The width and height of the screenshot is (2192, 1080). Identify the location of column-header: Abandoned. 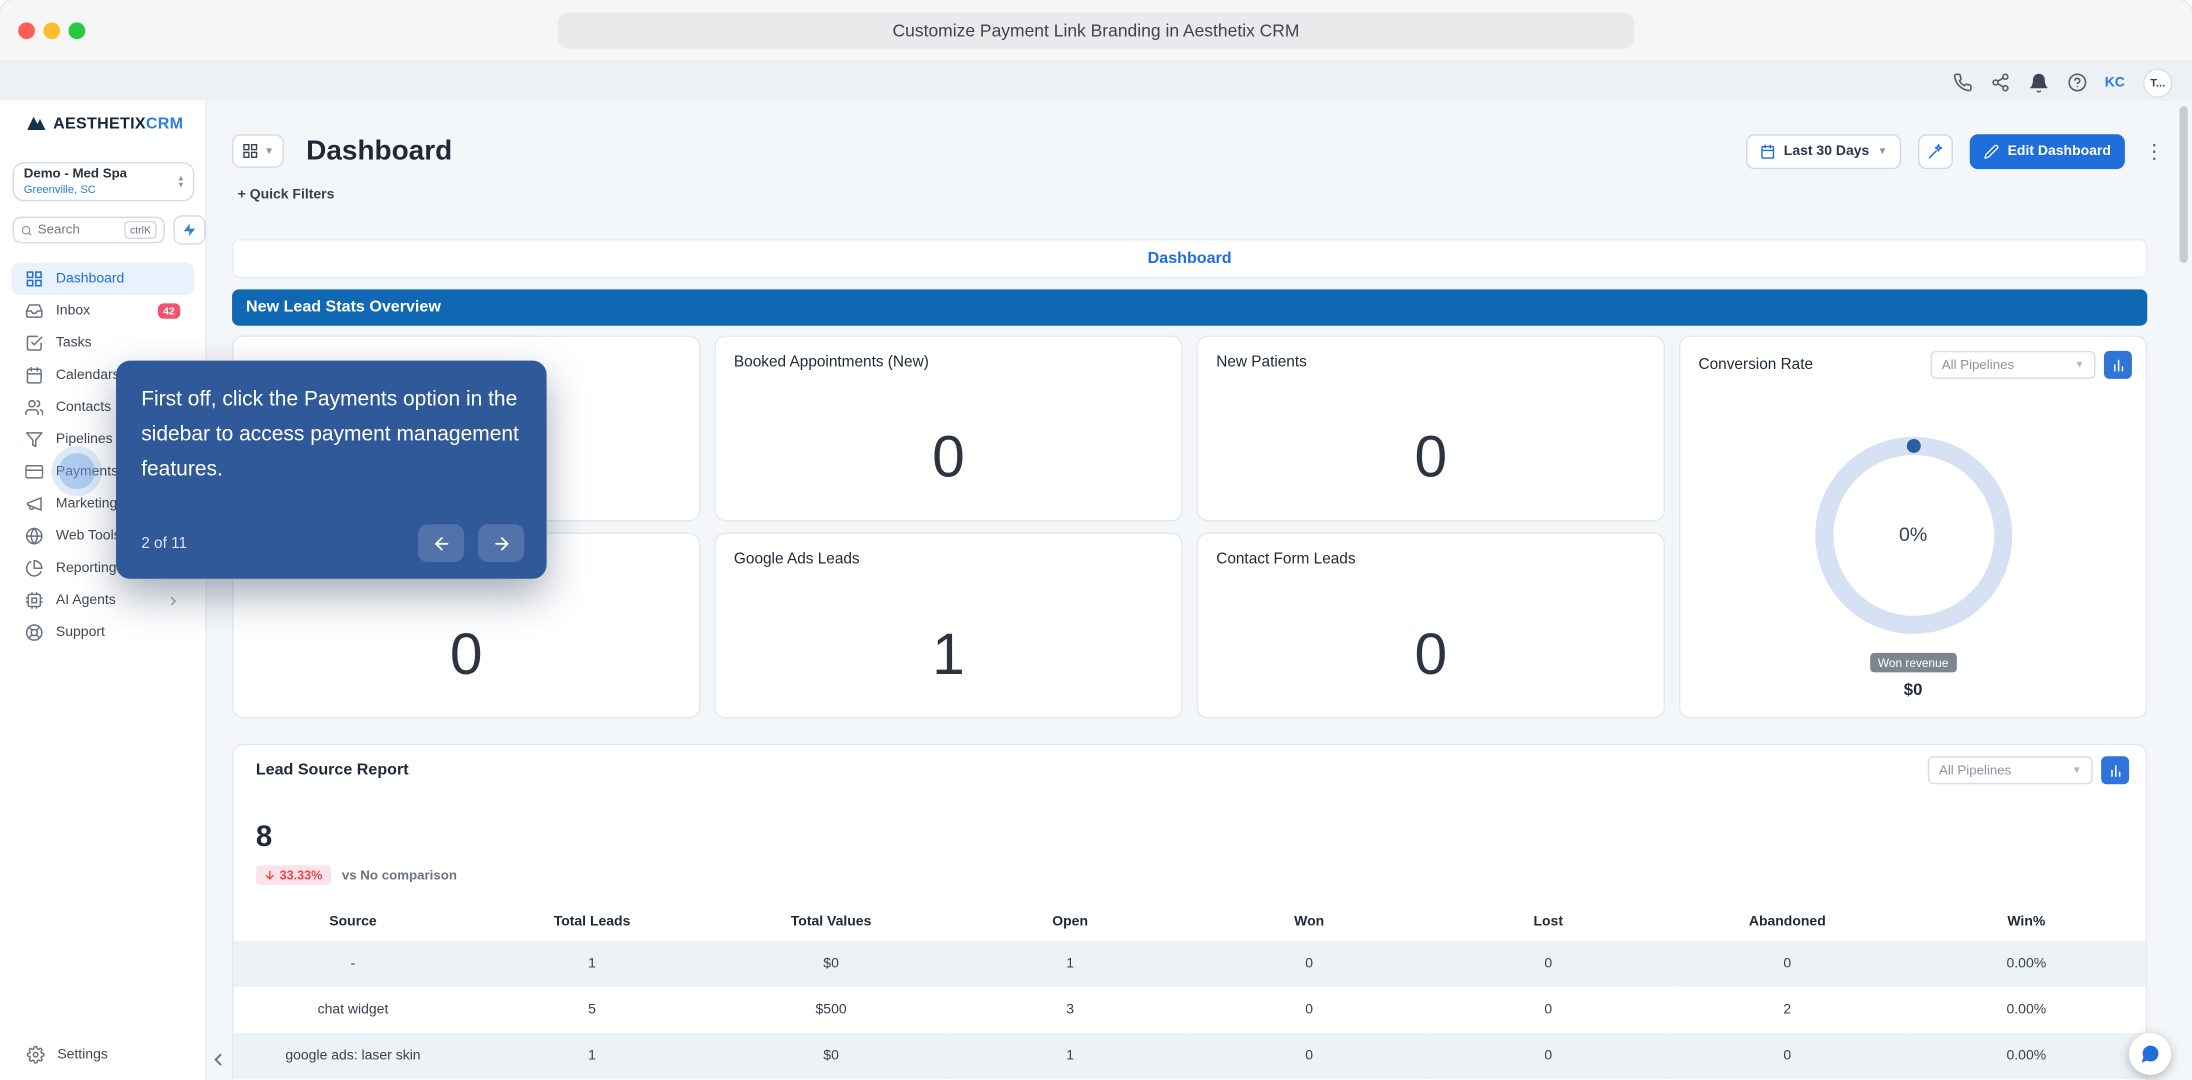
(1787, 922).